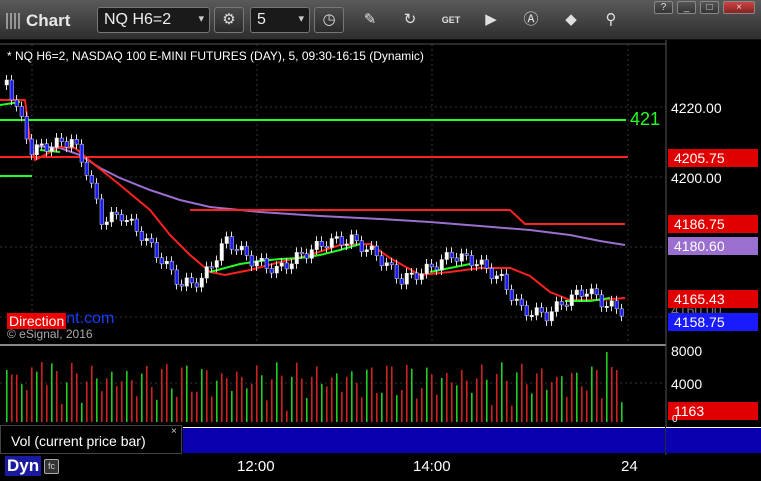 This screenshot has width=761, height=481. Describe the element at coordinates (174, 431) in the screenshot. I see `close-study-icon: ×` at that location.